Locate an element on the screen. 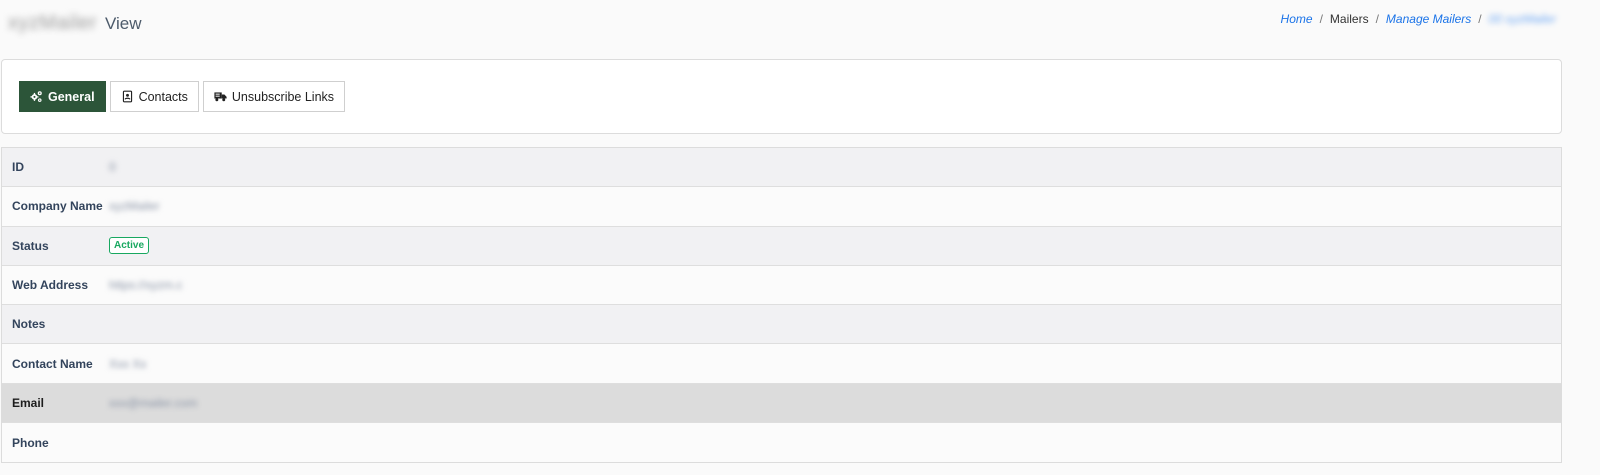  row-value: xyzMailer is located at coordinates (134, 206).